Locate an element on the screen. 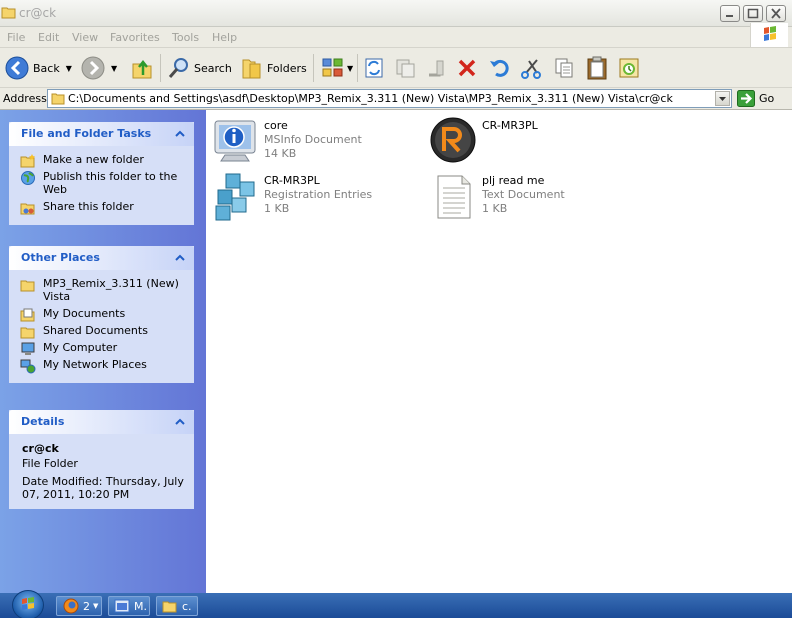  cut-button is located at coordinates (531, 68).